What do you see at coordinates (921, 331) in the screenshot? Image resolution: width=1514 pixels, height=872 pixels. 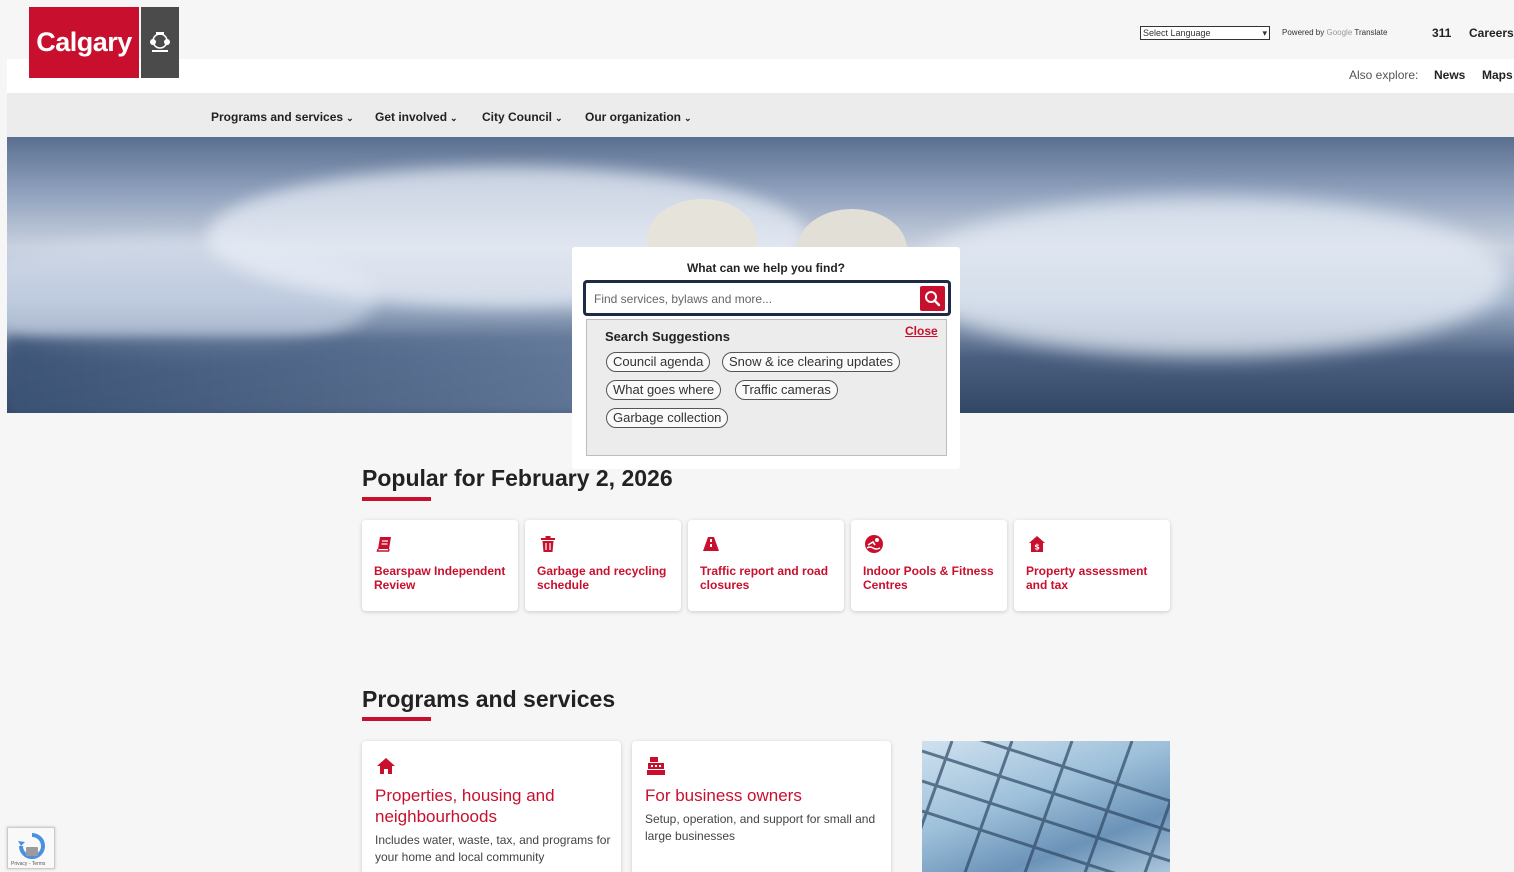 I see `close-suggestions-link: Close` at bounding box center [921, 331].